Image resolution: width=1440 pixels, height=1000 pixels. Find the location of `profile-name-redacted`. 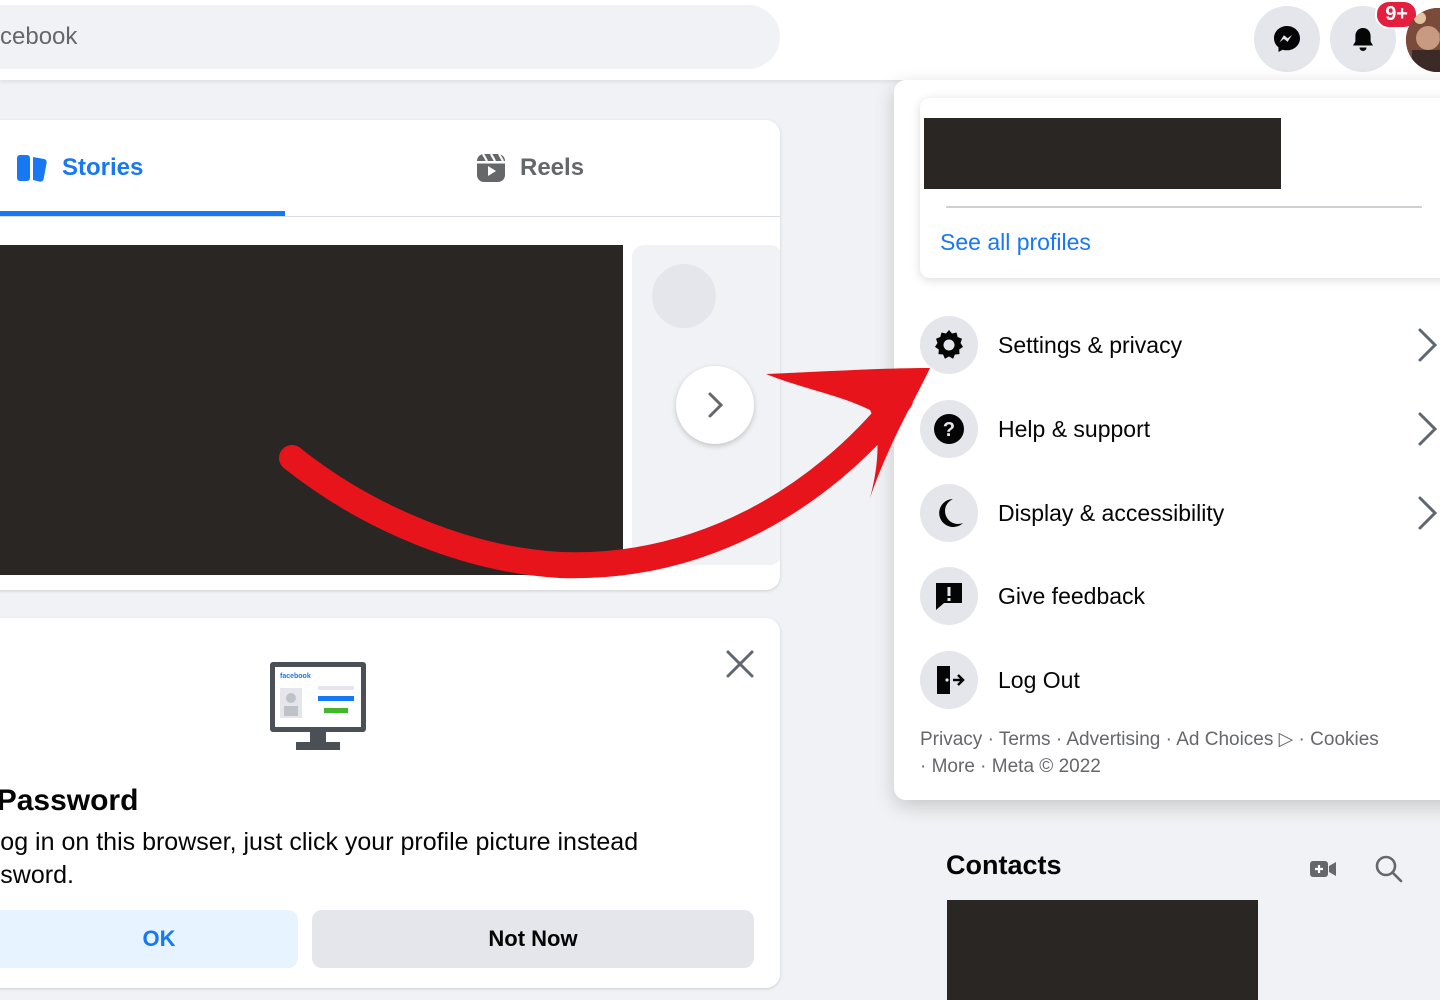

profile-name-redacted is located at coordinates (1102, 153).